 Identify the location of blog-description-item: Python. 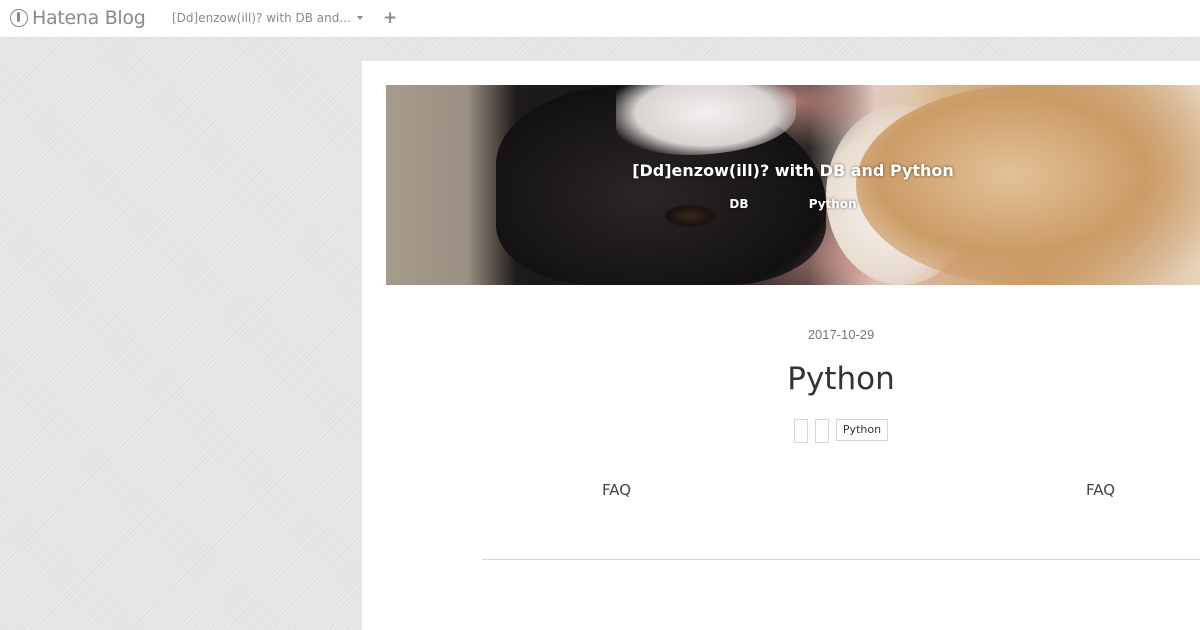
(832, 204).